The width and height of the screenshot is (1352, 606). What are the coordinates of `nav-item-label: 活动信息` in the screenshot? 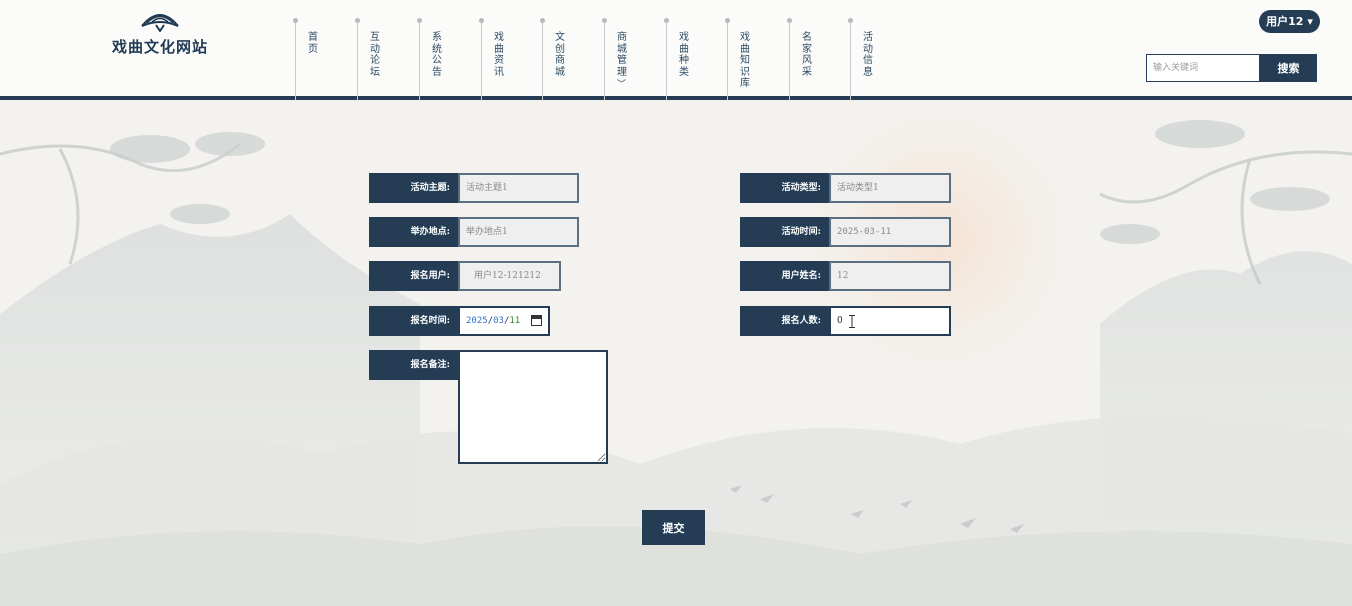 It's located at (868, 55).